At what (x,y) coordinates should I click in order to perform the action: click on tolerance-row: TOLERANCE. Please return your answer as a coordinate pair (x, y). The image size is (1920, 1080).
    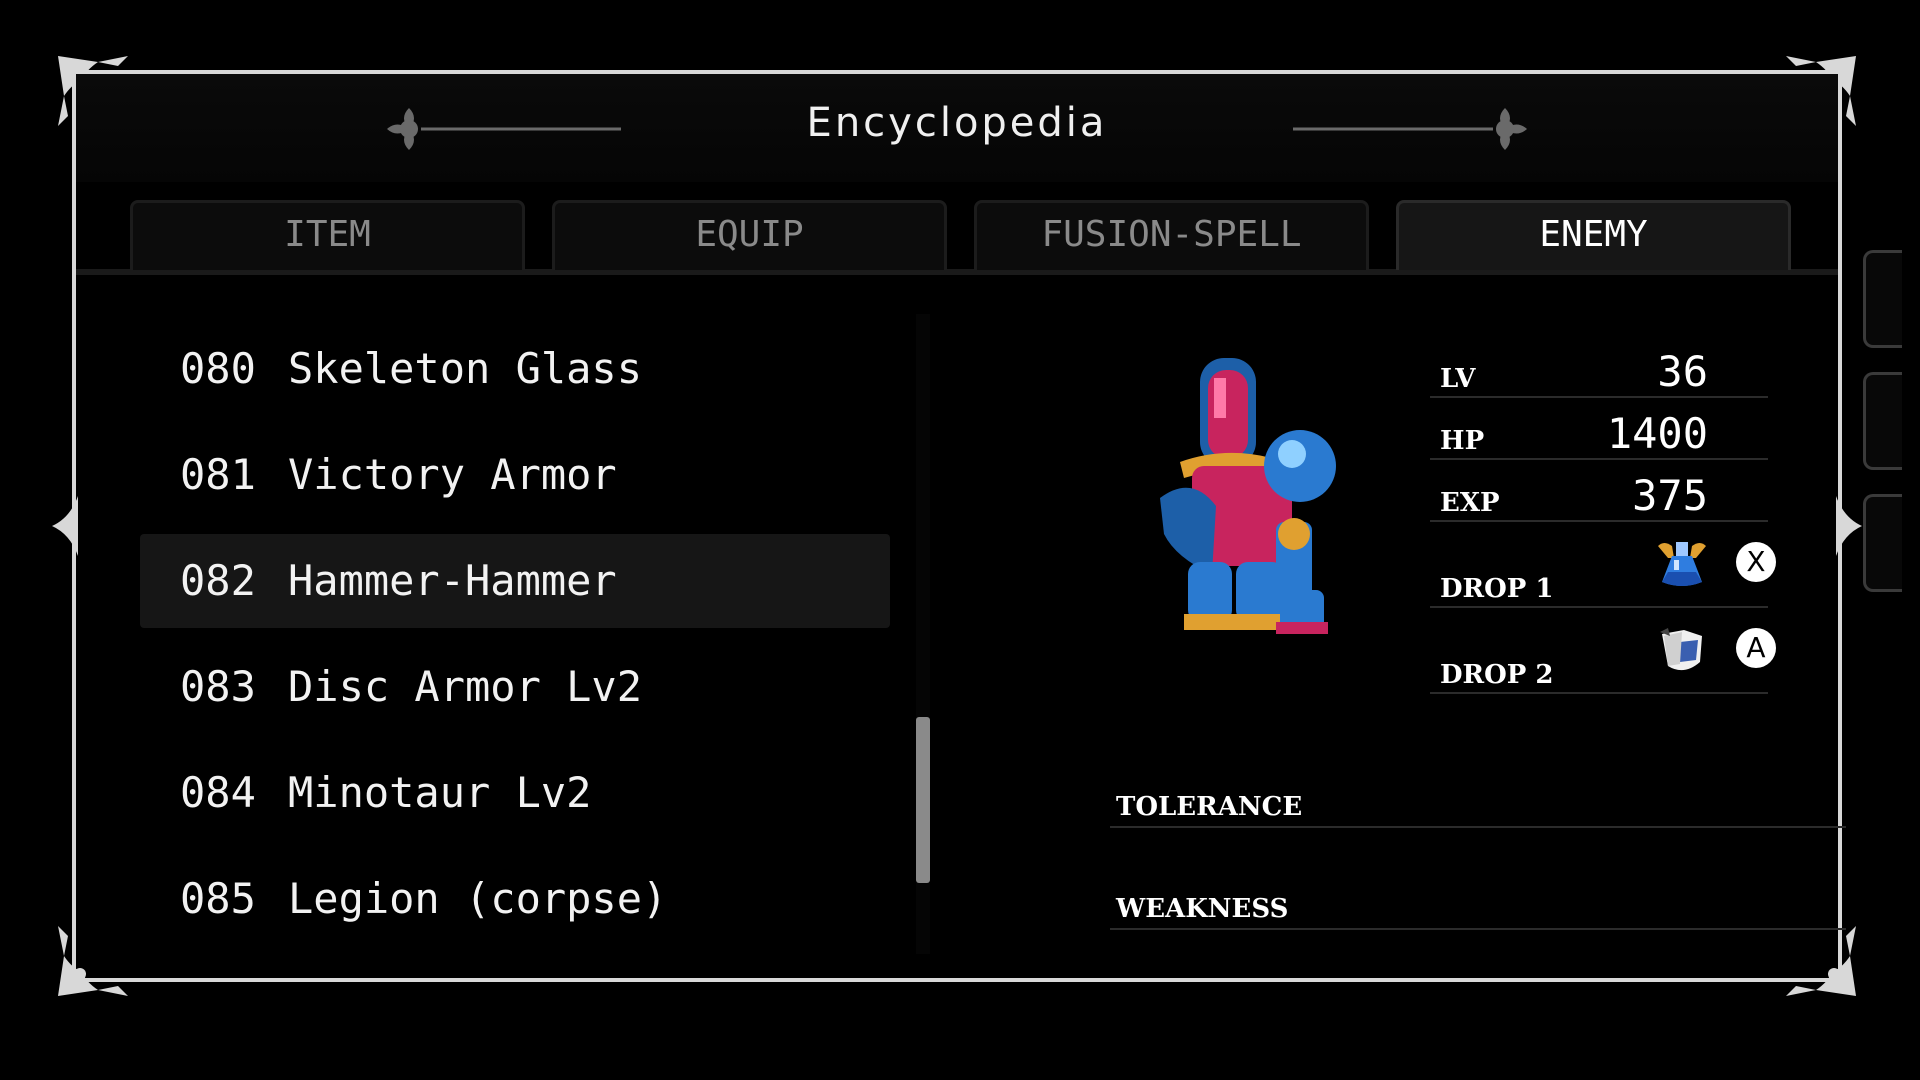
    Looking at the image, I should click on (1478, 804).